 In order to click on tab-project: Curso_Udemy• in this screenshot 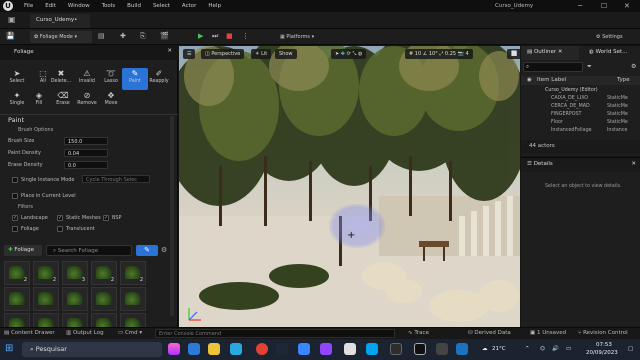, I will do `click(60, 21)`.